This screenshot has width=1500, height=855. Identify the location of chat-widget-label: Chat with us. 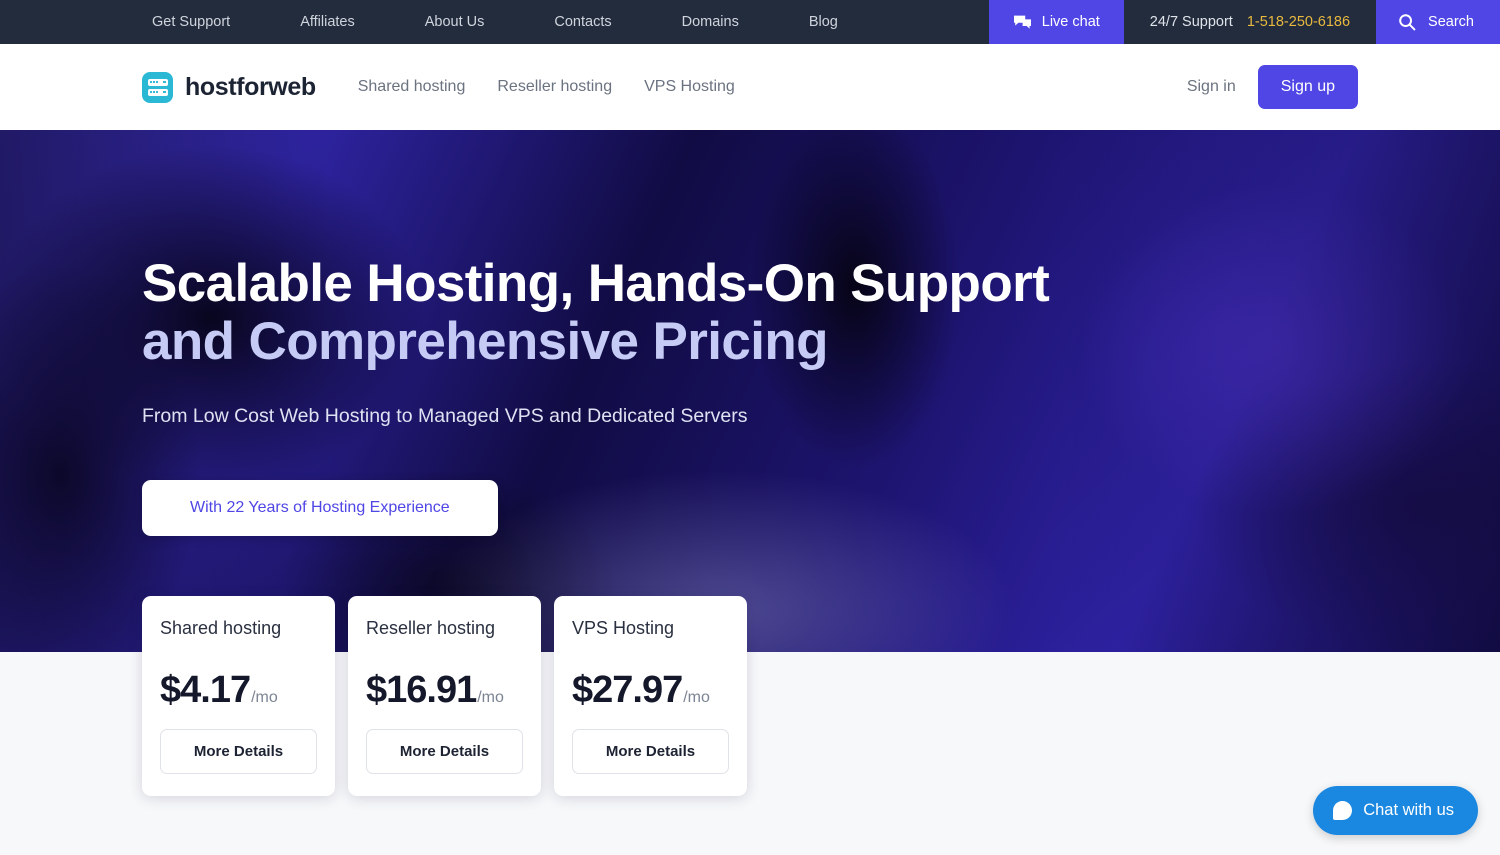
(1408, 810).